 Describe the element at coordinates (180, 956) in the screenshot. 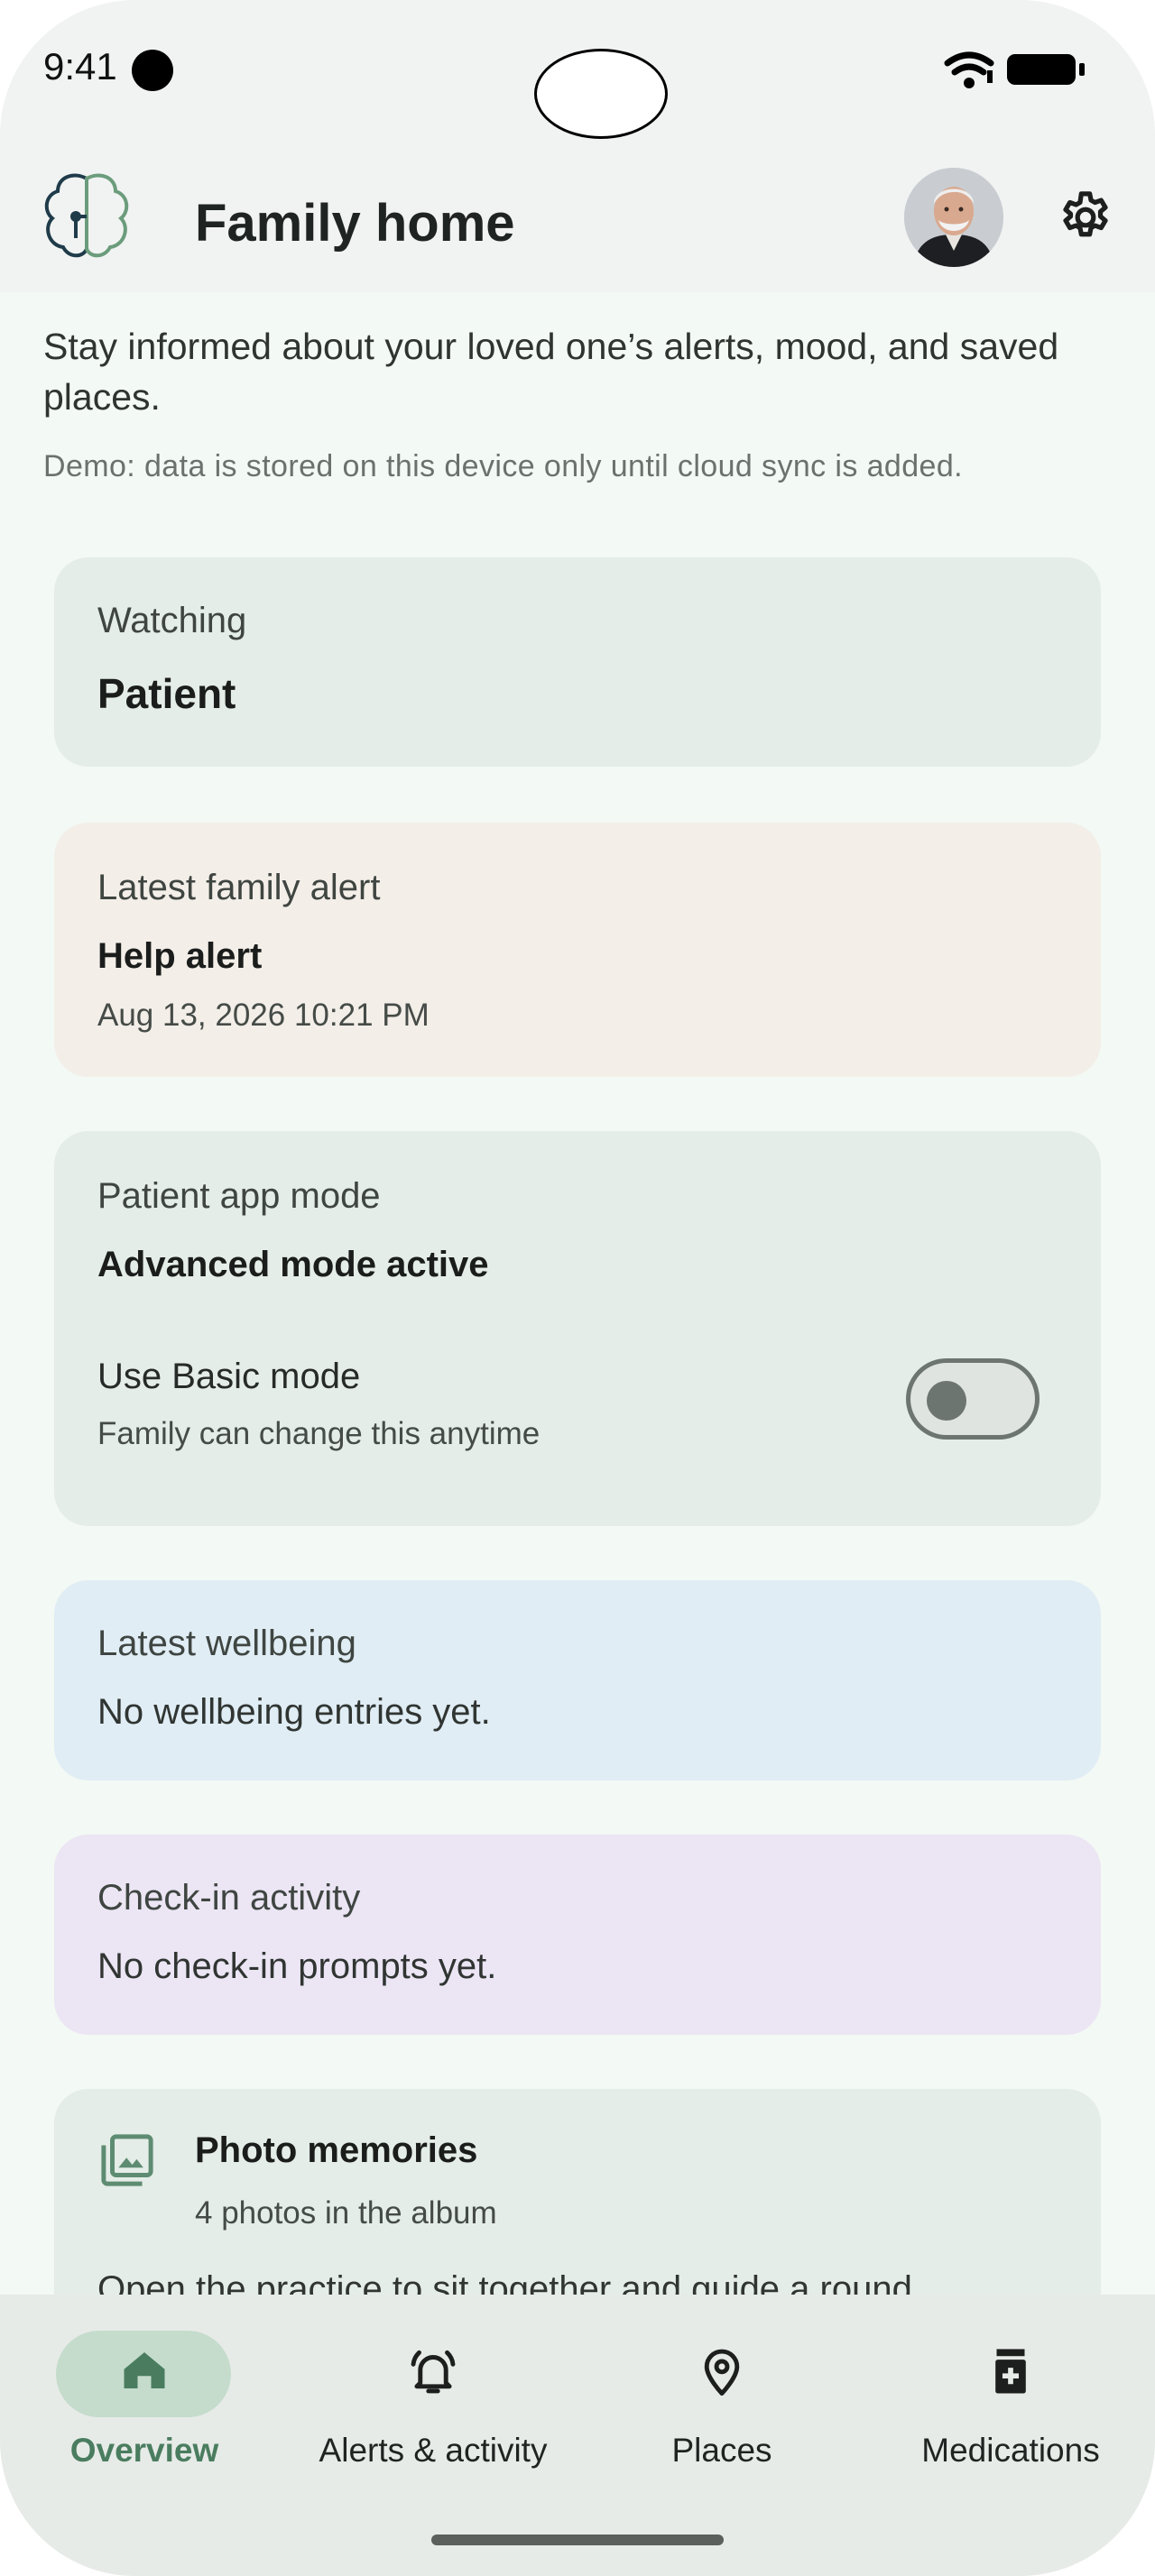

I see `alert-title: Help alert` at that location.